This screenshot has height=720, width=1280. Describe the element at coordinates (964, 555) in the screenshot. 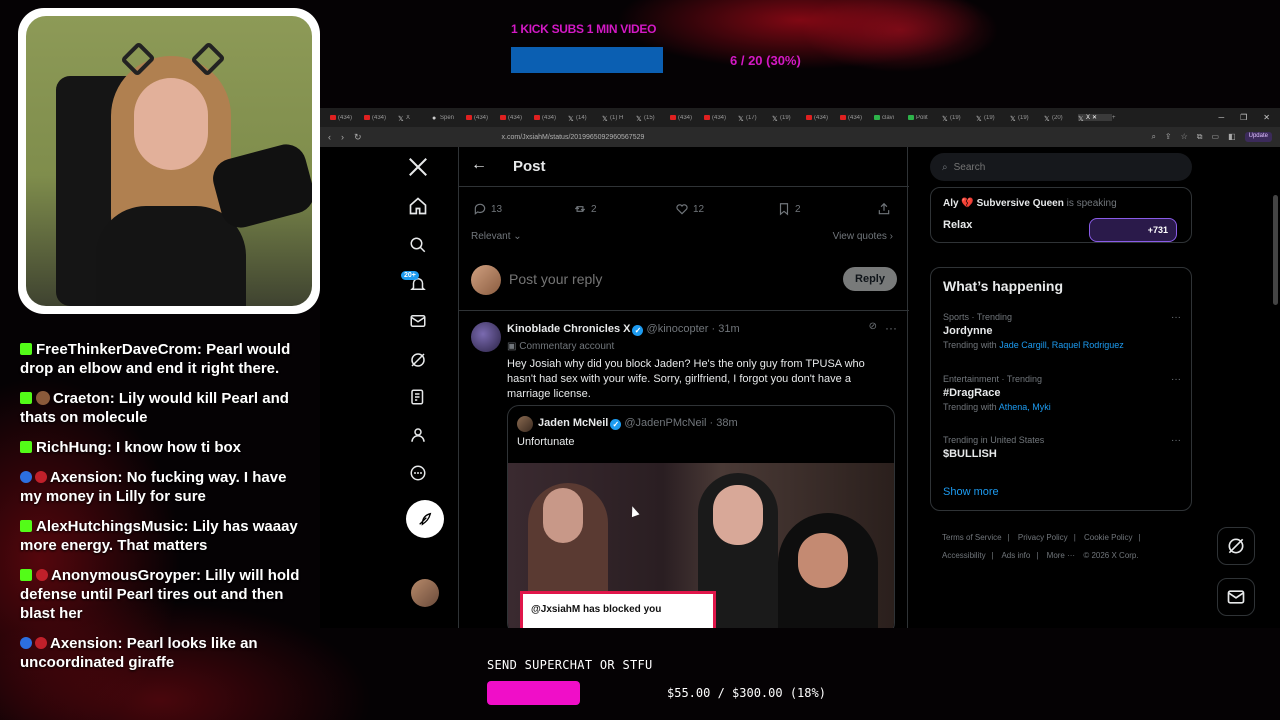

I see `footer-link: Accessibility` at that location.